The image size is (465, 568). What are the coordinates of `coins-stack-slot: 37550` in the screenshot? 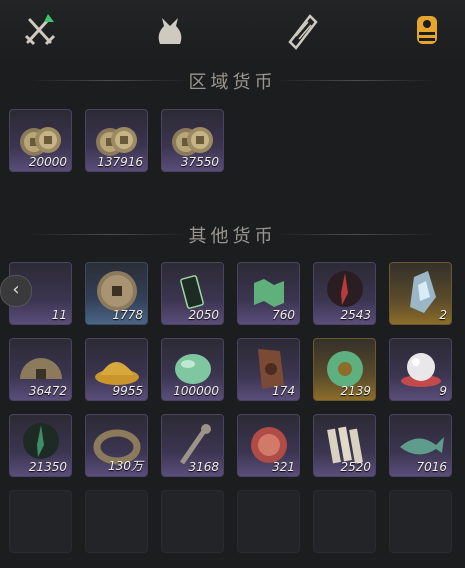 It's located at (192, 140).